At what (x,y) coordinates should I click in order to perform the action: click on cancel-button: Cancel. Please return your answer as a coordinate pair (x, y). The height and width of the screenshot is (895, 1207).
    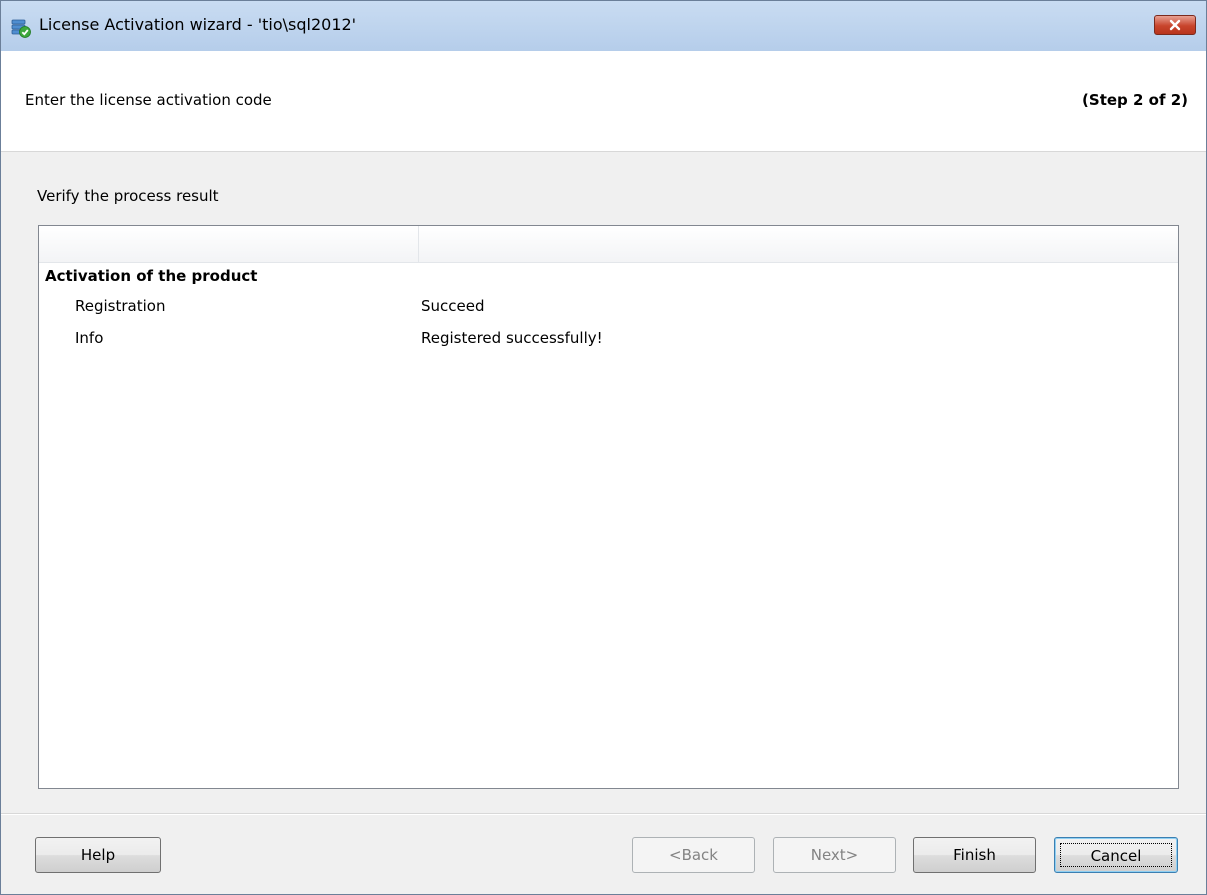
    Looking at the image, I should click on (1116, 855).